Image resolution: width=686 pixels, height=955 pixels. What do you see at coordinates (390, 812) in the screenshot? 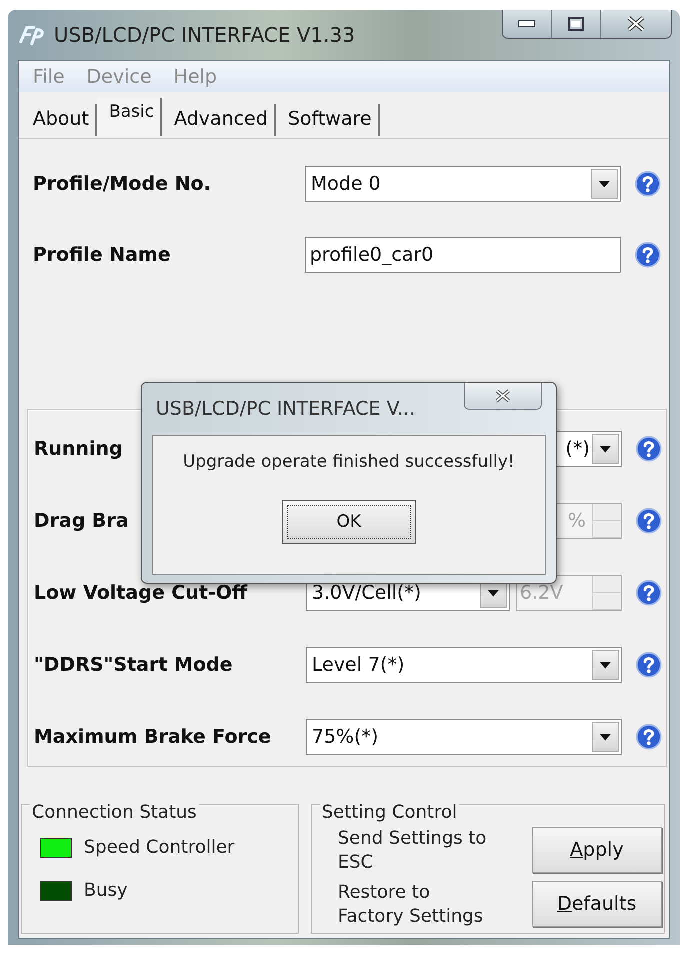
I see `group-title: Setting Control` at bounding box center [390, 812].